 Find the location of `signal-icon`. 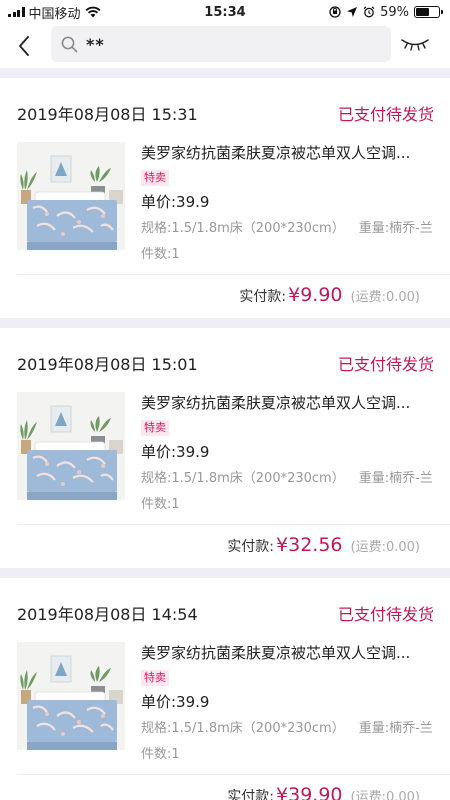

signal-icon is located at coordinates (16, 12).